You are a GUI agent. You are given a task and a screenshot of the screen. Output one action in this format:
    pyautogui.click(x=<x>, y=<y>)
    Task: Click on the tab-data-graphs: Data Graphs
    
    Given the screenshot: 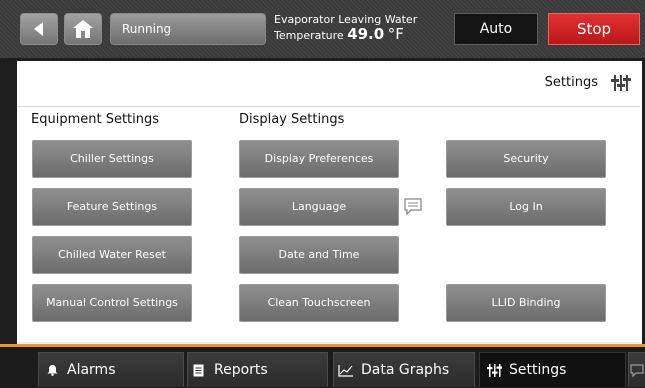 What is the action you would take?
    pyautogui.click(x=404, y=369)
    